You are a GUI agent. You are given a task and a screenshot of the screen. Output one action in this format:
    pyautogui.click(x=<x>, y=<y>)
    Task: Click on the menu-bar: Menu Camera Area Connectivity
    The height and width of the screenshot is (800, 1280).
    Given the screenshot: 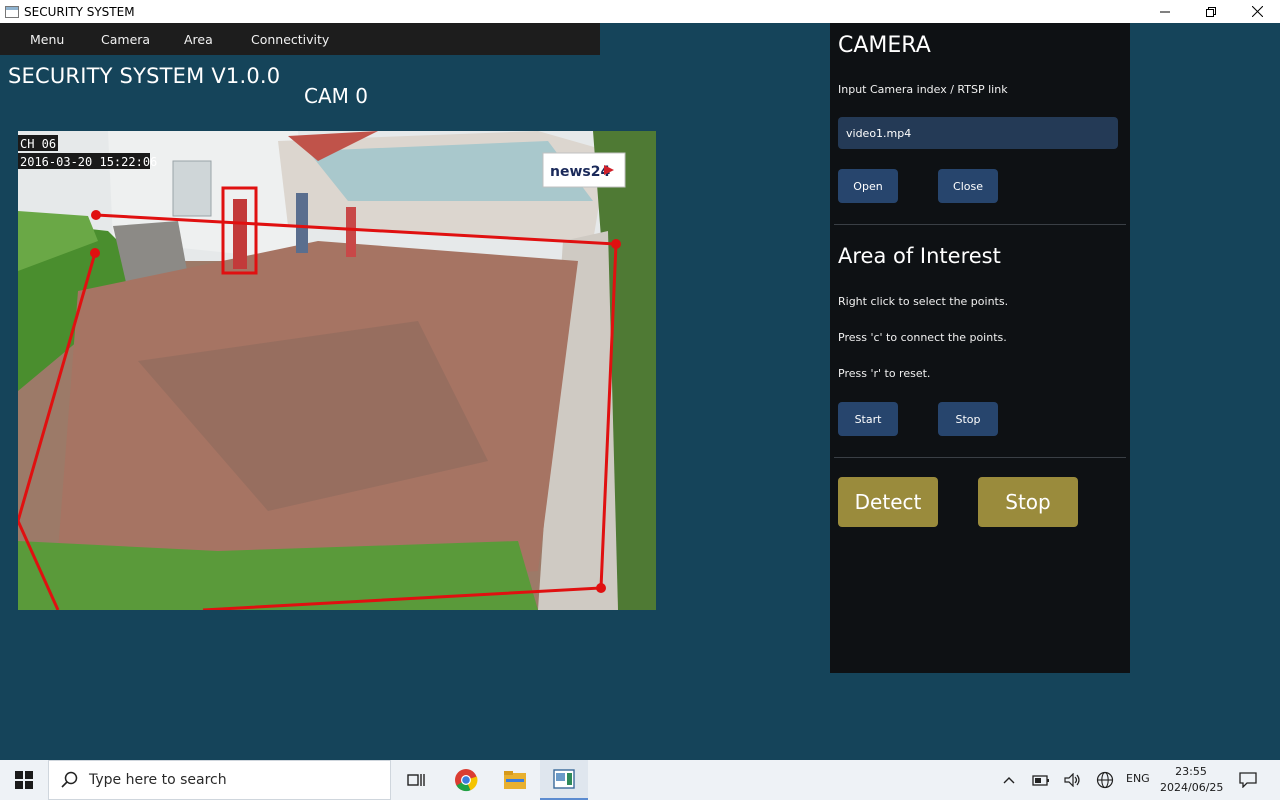 What is the action you would take?
    pyautogui.click(x=300, y=39)
    